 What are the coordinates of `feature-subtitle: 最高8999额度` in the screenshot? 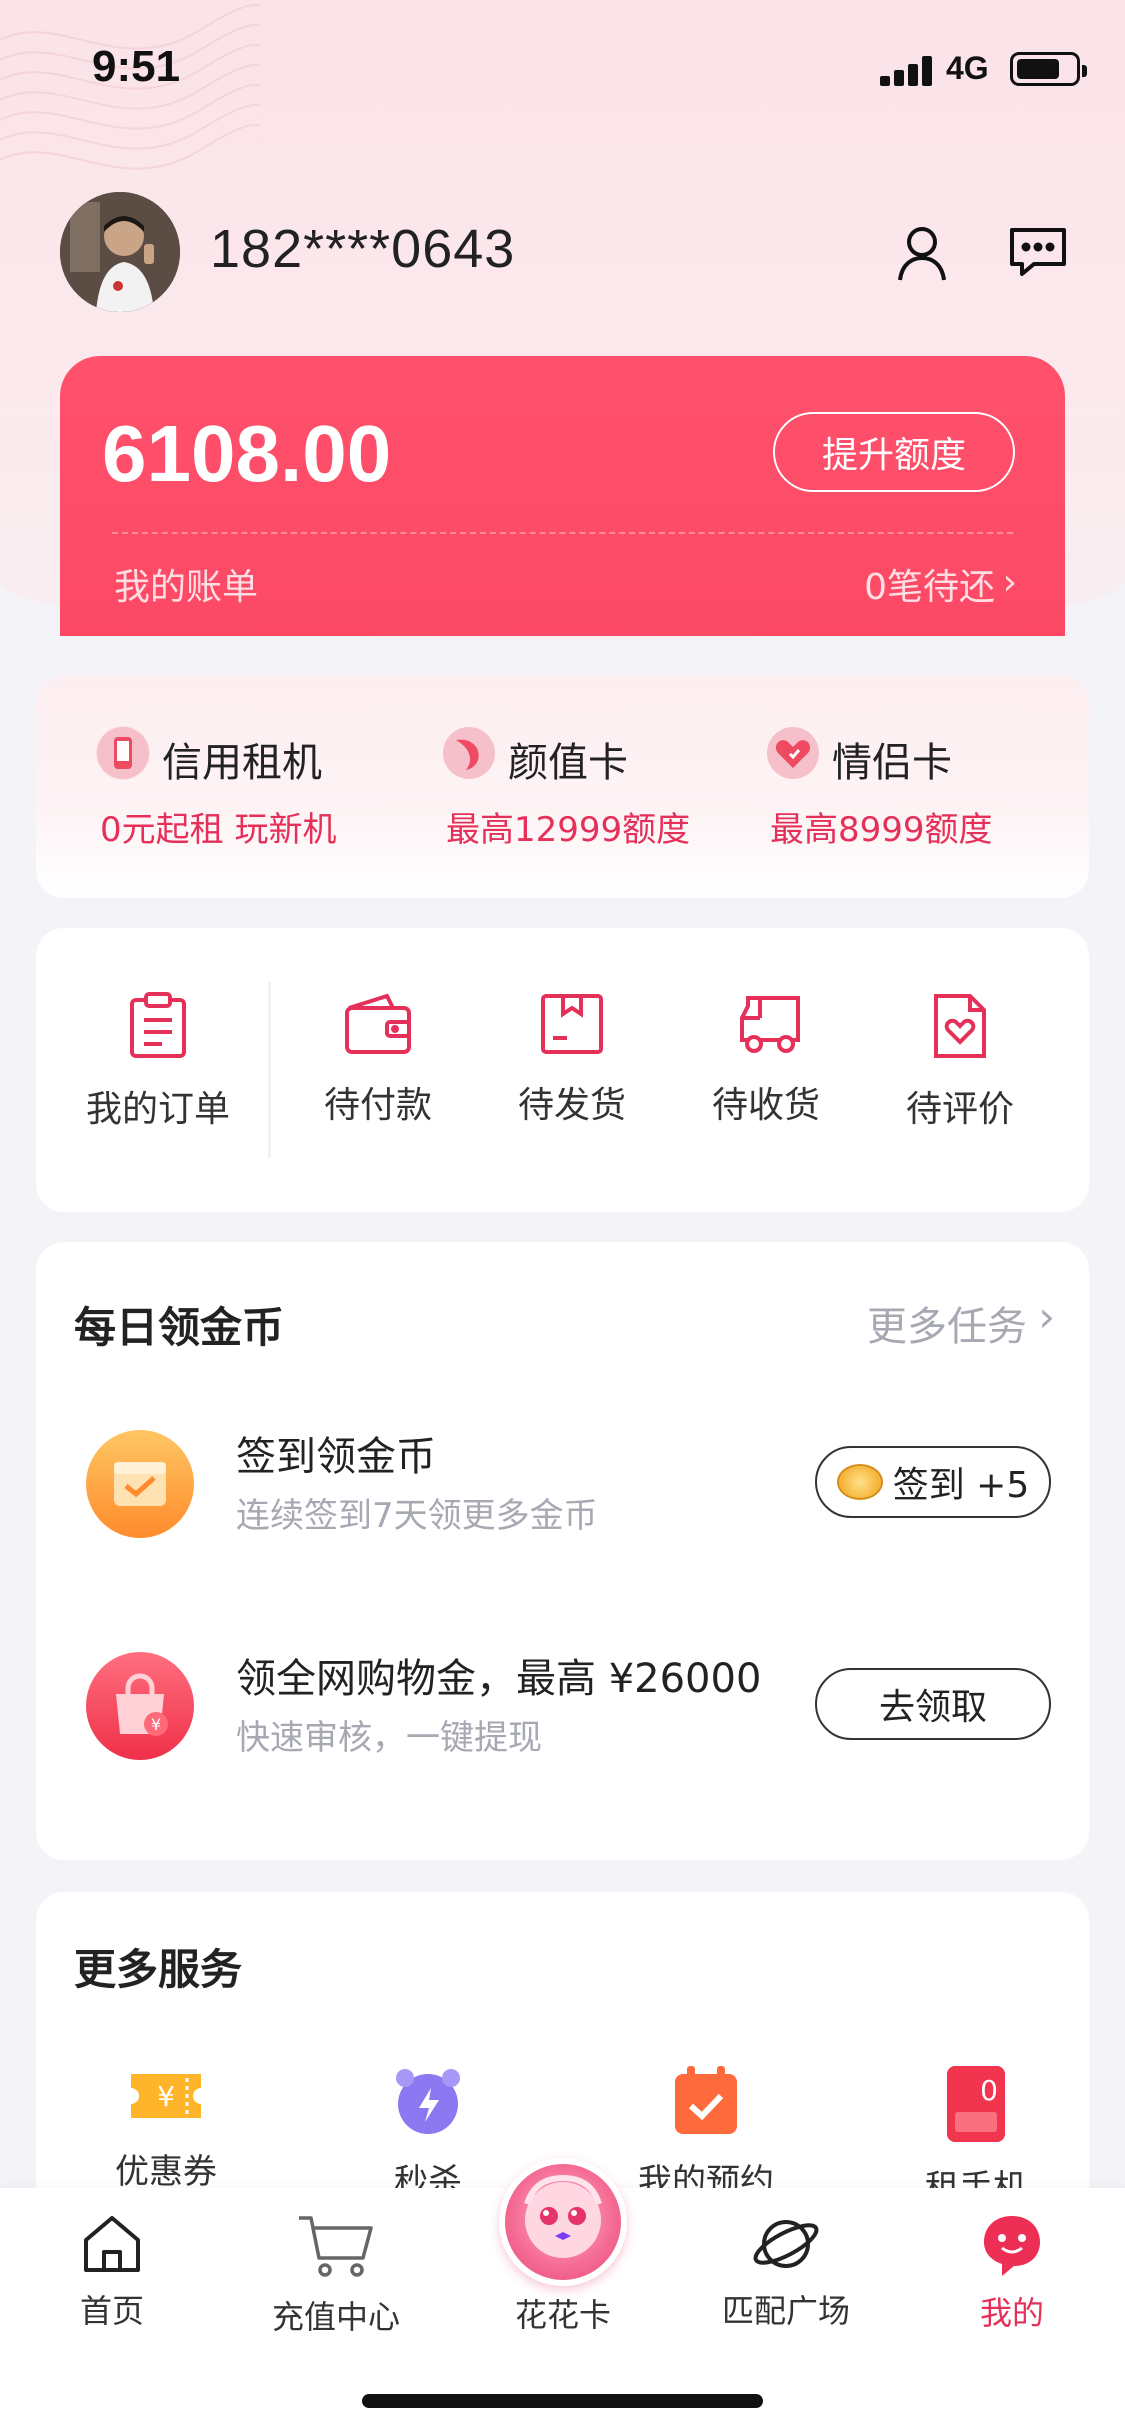 It's located at (881, 830).